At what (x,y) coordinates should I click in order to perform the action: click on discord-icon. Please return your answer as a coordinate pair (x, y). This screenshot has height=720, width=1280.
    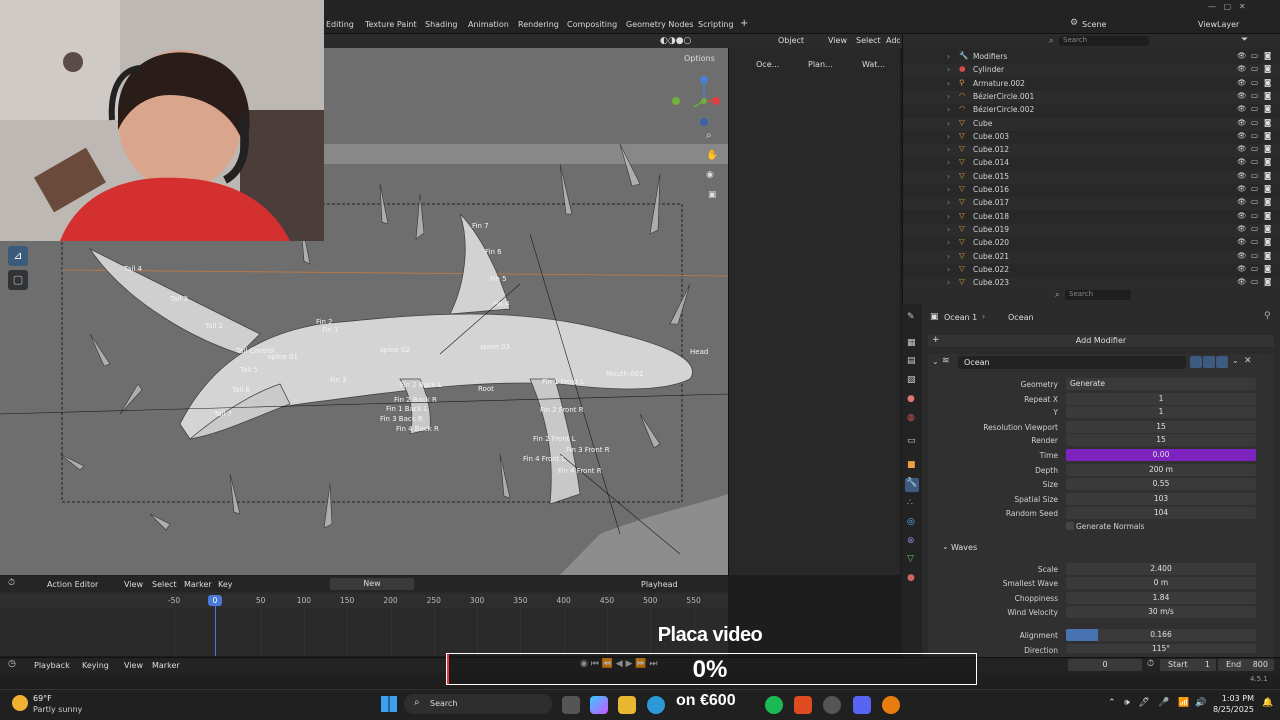
    Looking at the image, I should click on (862, 705).